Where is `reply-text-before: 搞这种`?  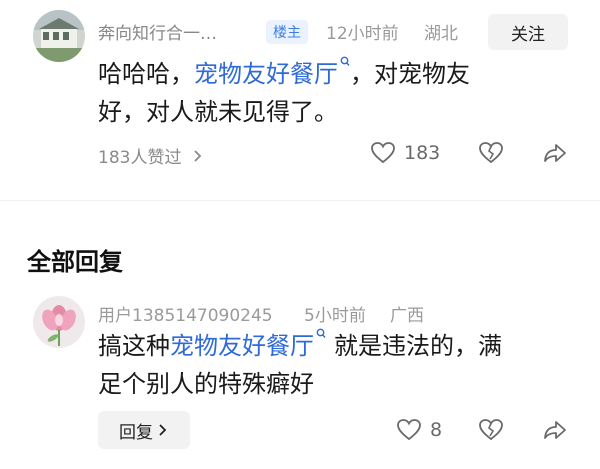
reply-text-before: 搞这种 is located at coordinates (134, 346).